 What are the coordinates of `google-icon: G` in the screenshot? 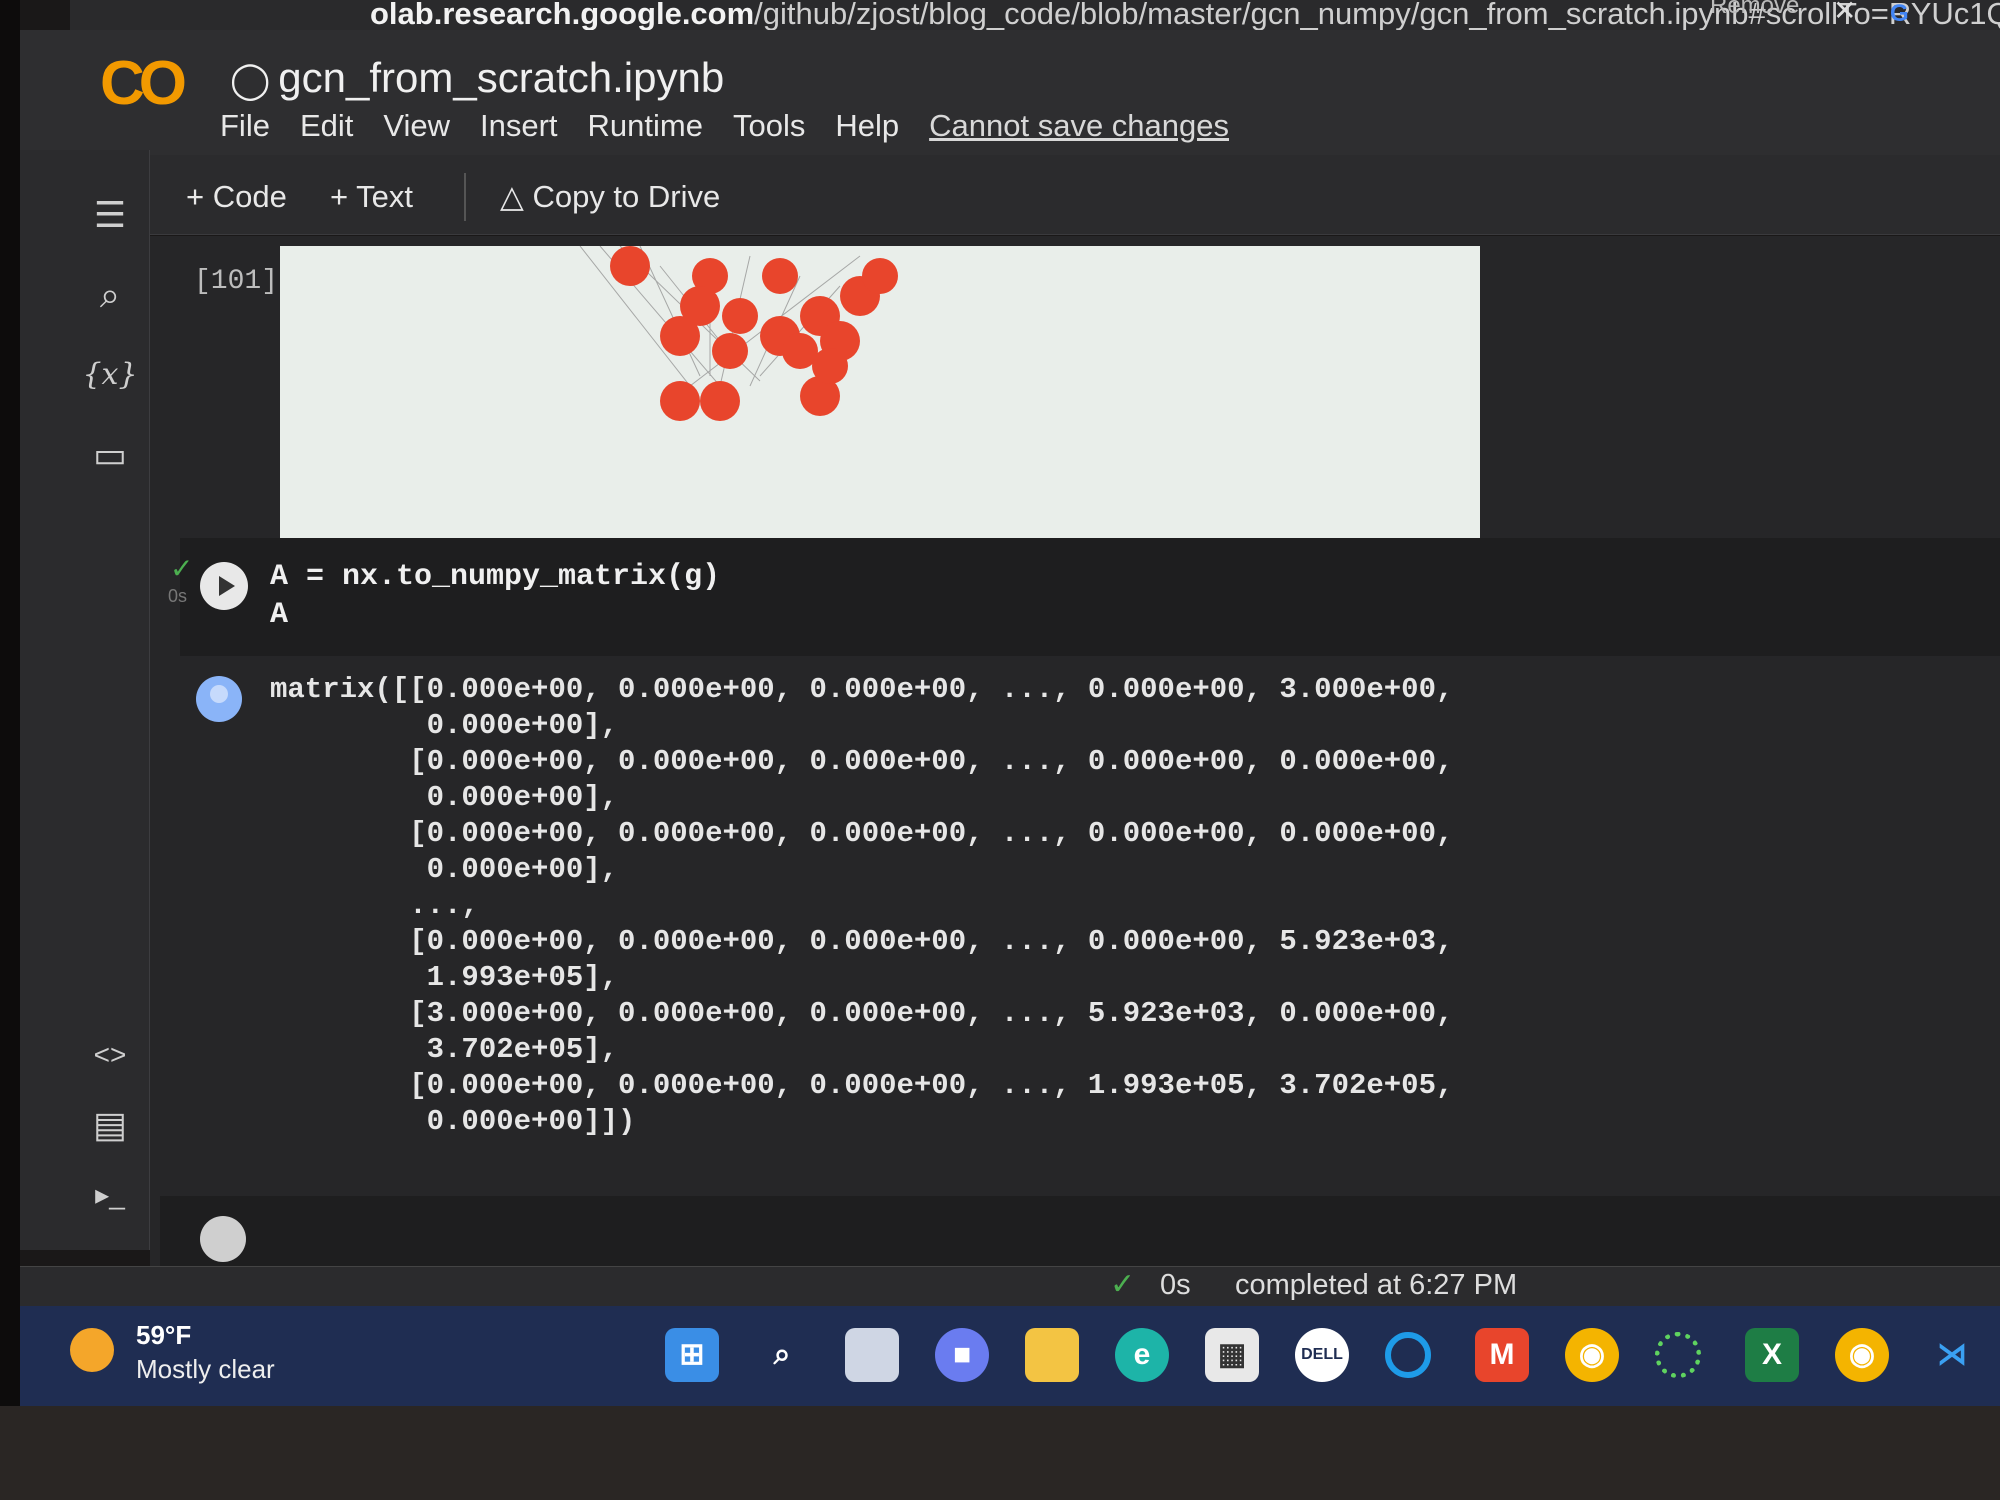 It's located at (1899, 13).